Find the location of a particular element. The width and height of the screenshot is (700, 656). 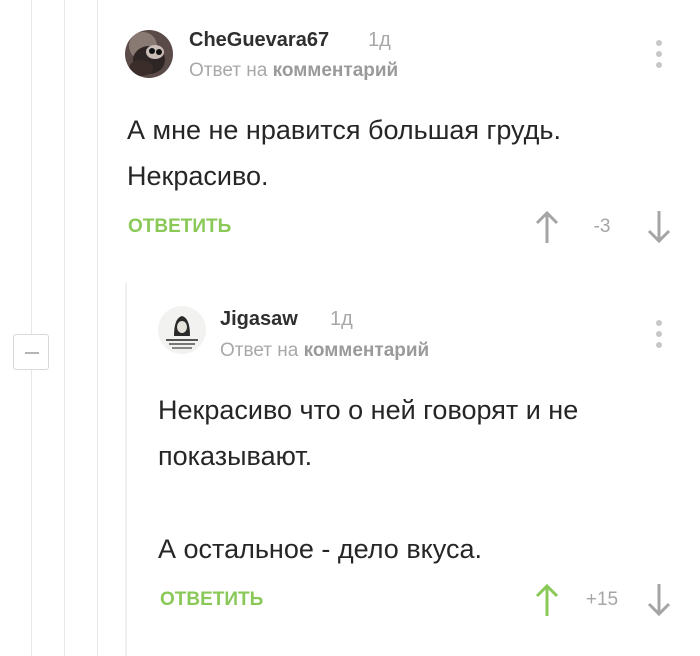

thread-line-branch is located at coordinates (97, 328).